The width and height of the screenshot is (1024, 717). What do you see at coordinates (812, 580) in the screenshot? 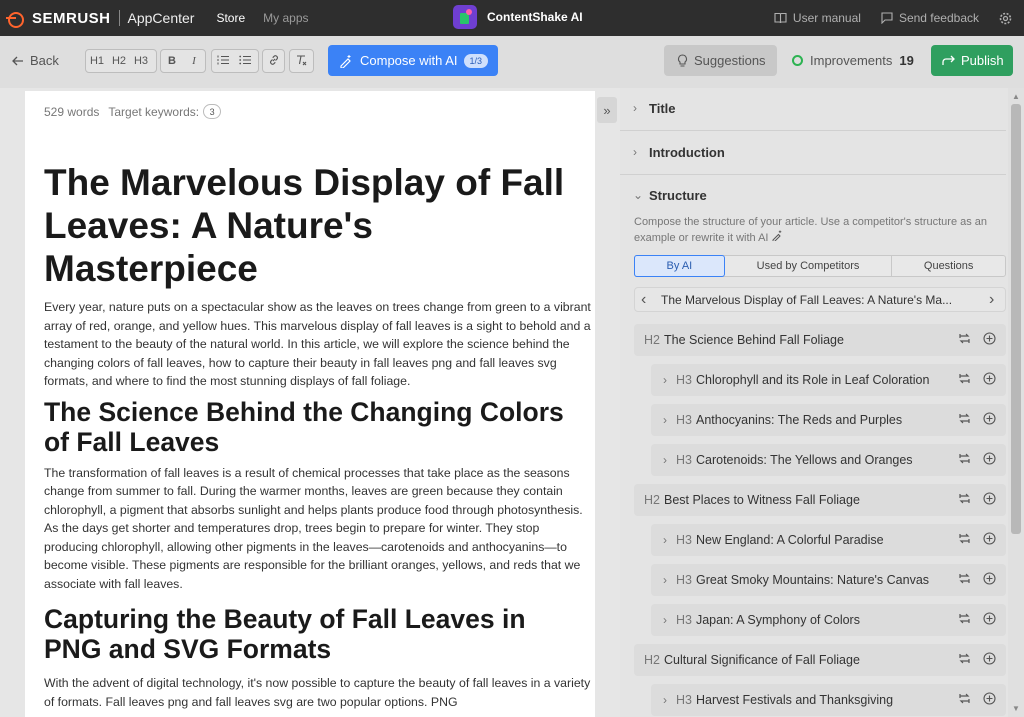
I see `heading-text: Great Smoky Mountains: Nature's Canvas` at bounding box center [812, 580].